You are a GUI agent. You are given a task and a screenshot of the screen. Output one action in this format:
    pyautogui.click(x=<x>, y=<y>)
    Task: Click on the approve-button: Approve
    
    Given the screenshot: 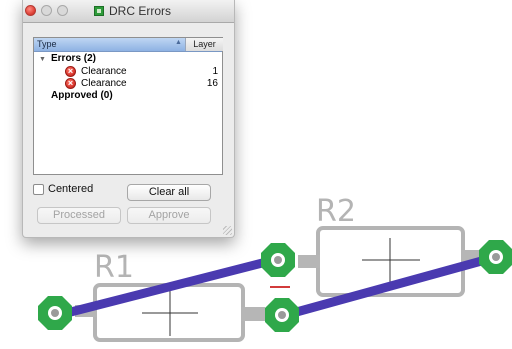 What is the action you would take?
    pyautogui.click(x=169, y=215)
    